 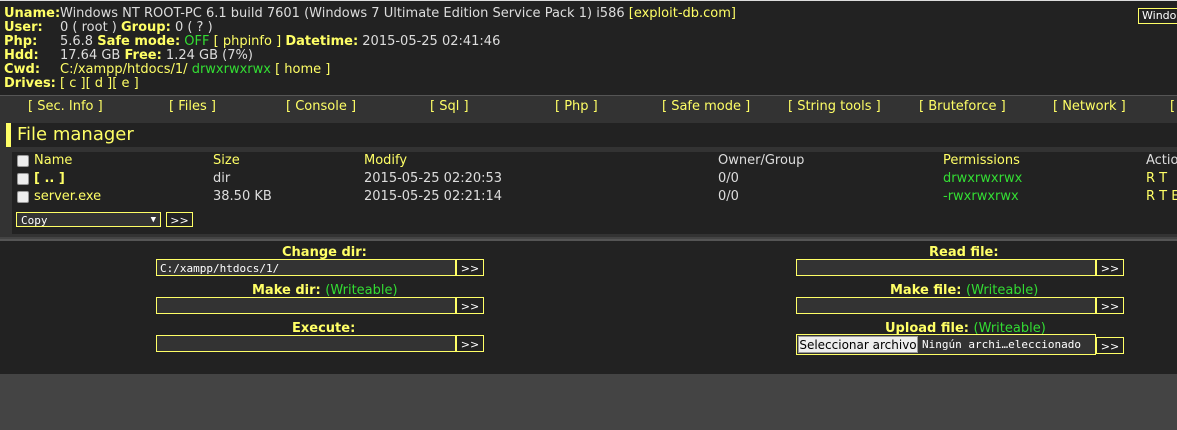 What do you see at coordinates (321, 106) in the screenshot?
I see `menu-console: [ Console ]` at bounding box center [321, 106].